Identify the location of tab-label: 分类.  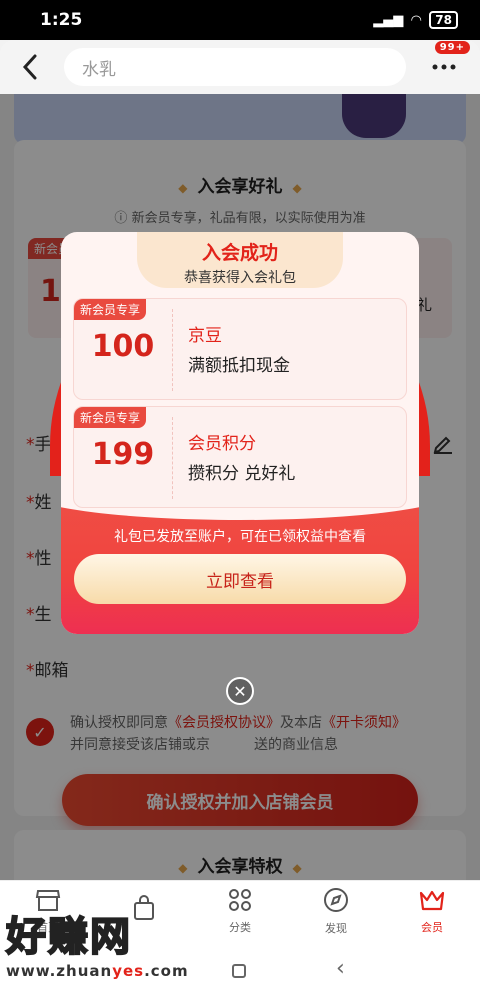
(240, 927).